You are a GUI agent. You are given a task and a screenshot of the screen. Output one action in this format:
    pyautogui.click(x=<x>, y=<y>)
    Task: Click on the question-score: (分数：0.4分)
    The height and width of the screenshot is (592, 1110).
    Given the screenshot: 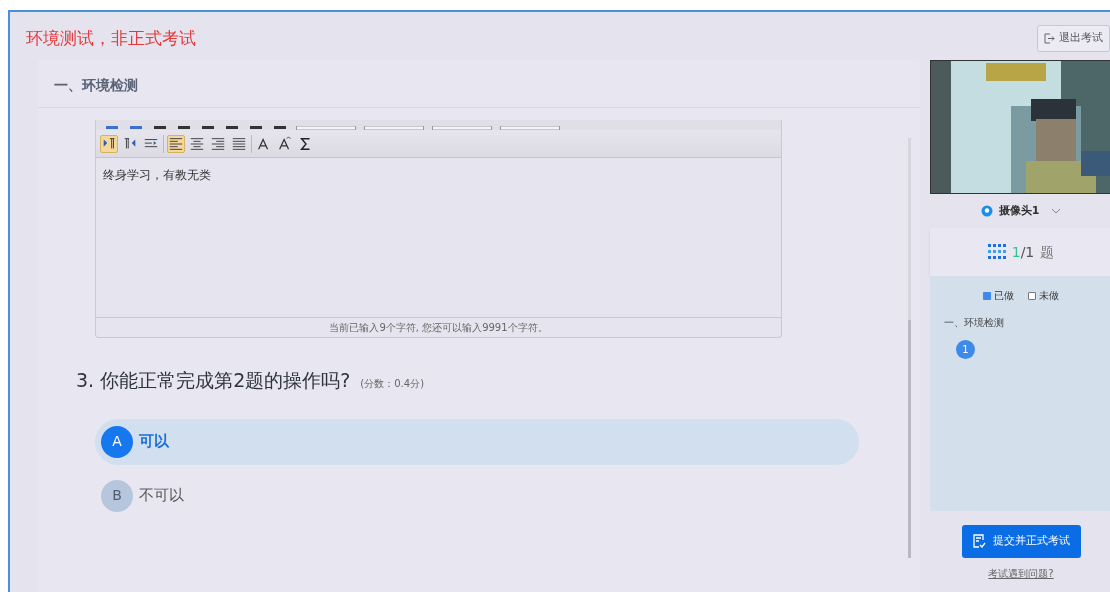 What is the action you would take?
    pyautogui.click(x=392, y=384)
    